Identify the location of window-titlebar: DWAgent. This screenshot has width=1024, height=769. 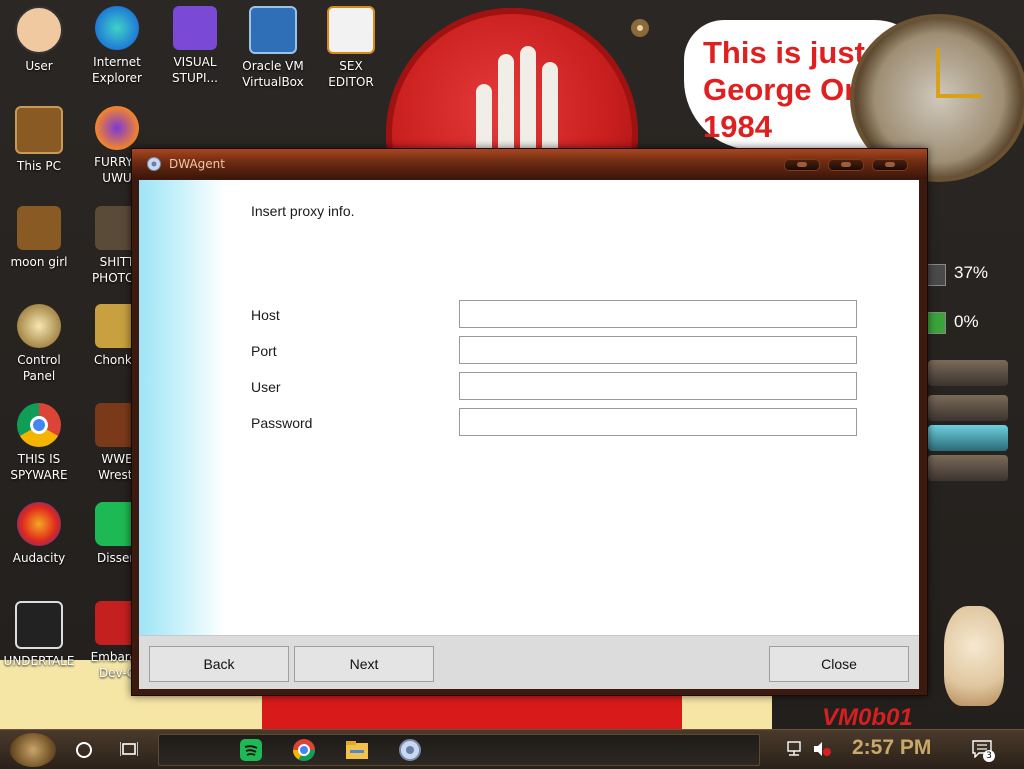
(529, 164).